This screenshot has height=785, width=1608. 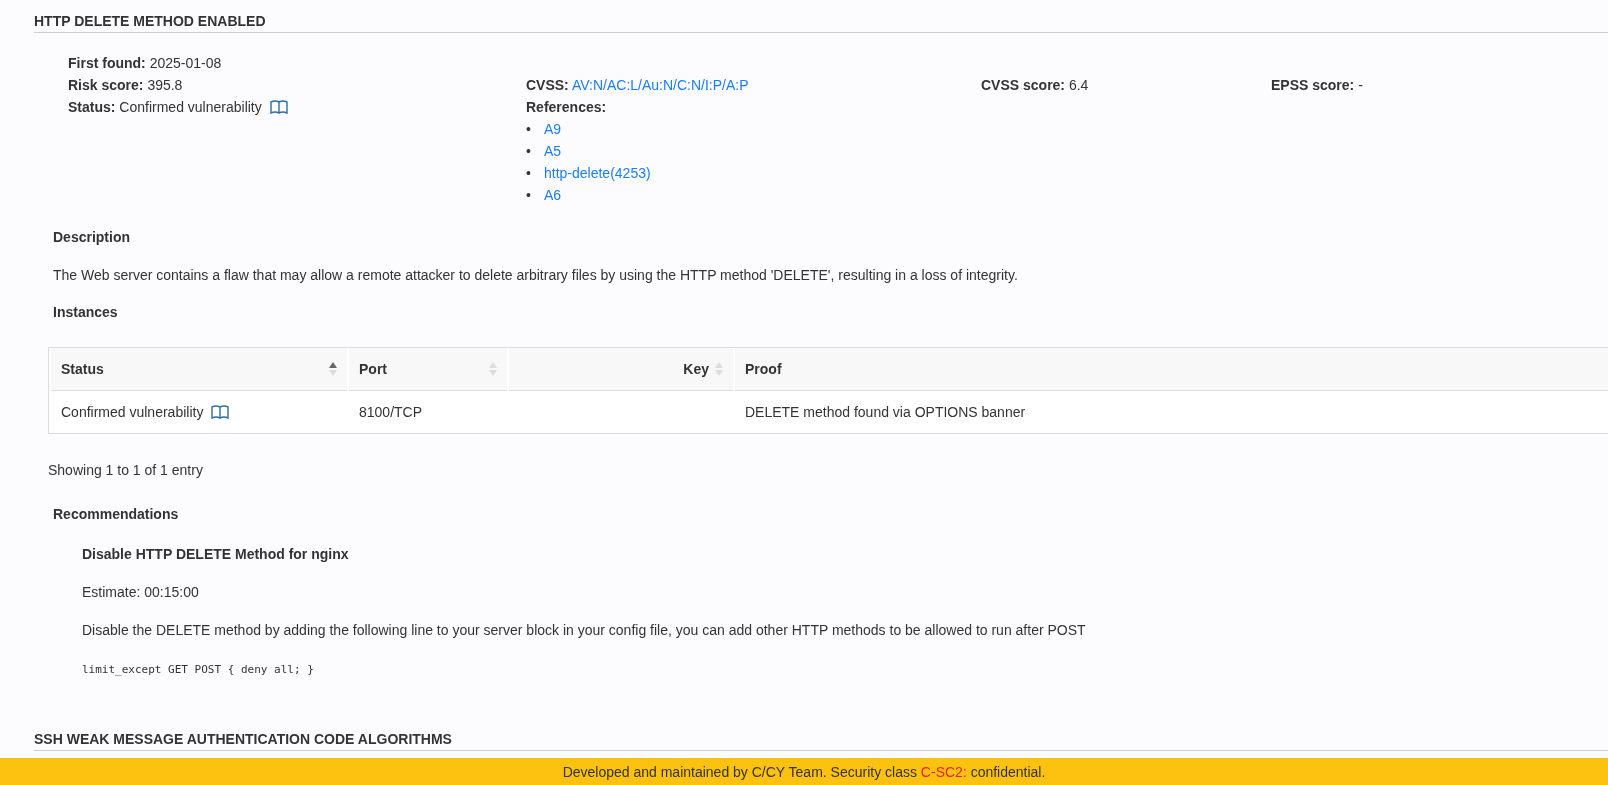 What do you see at coordinates (821, 734) in the screenshot?
I see `section-title: SSH WEAK MESSAGE AUTHENTICATION CODE ALGORITHMS` at bounding box center [821, 734].